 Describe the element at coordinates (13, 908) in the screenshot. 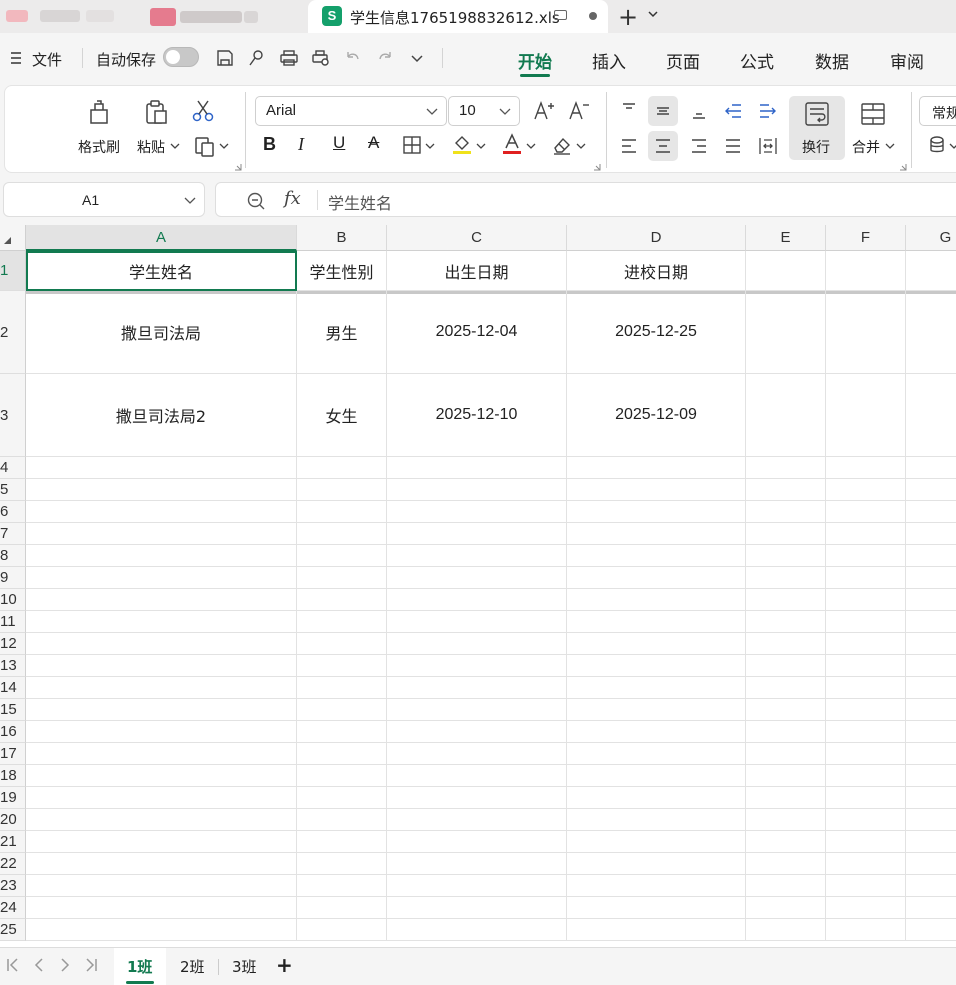

I see `row-header-24: 24` at that location.